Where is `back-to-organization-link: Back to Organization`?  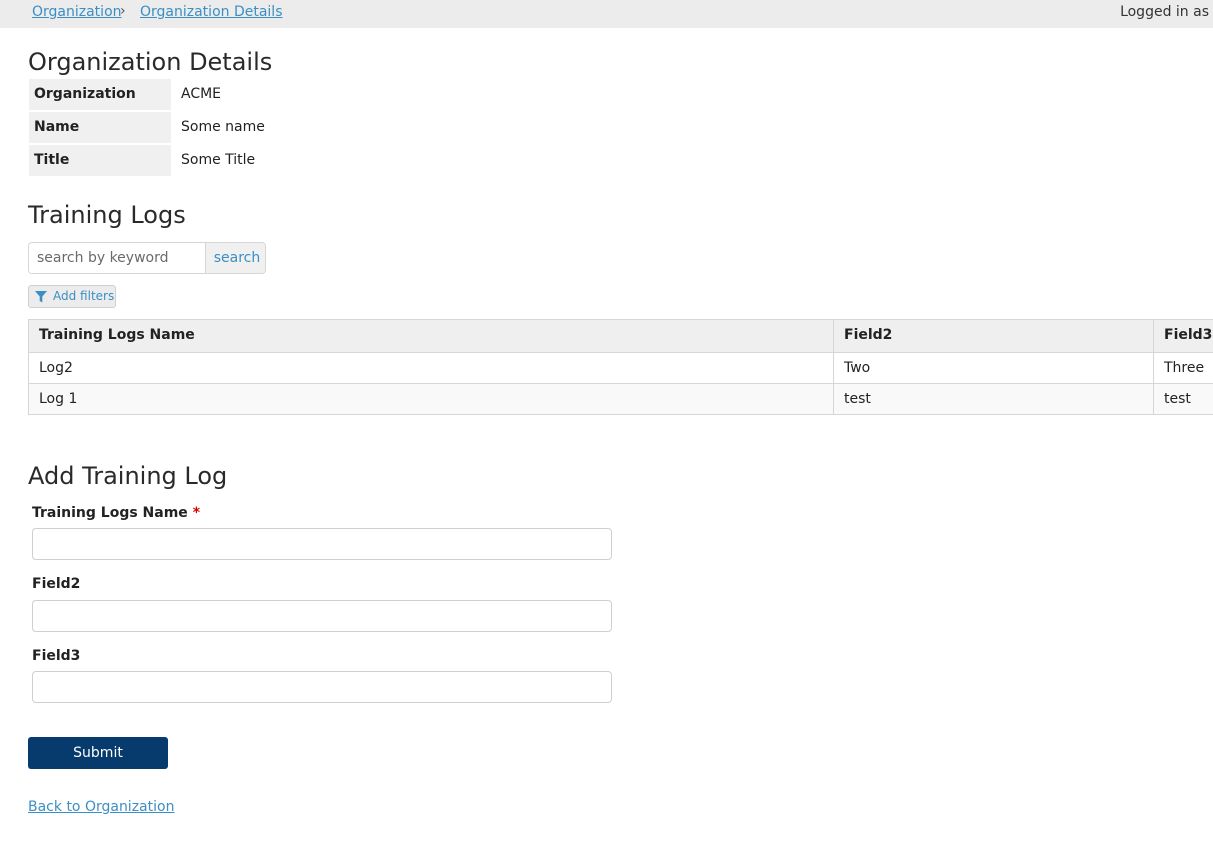 back-to-organization-link: Back to Organization is located at coordinates (101, 807).